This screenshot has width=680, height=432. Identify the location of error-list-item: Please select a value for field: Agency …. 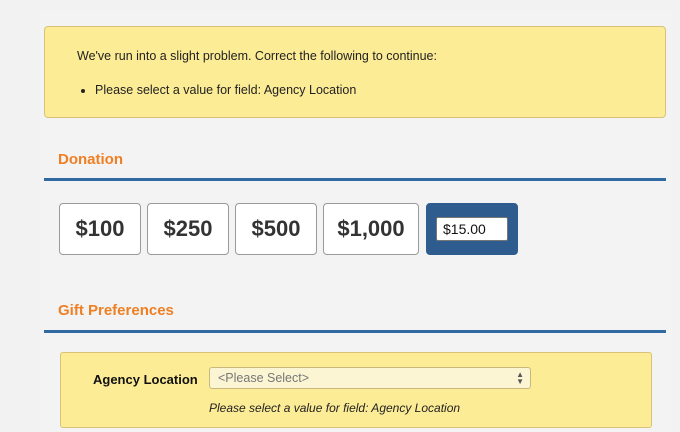
(225, 90).